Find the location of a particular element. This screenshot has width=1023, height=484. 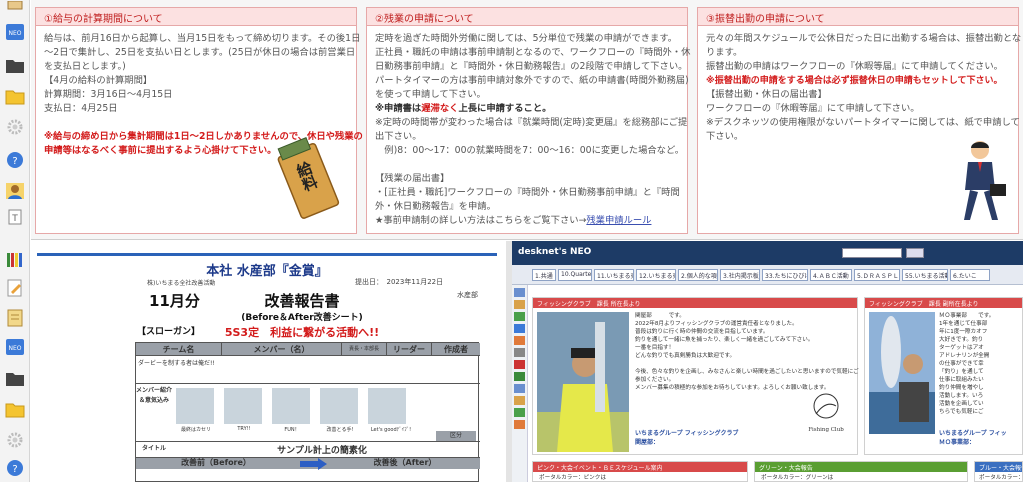

help-icon: ? is located at coordinates (15, 160).